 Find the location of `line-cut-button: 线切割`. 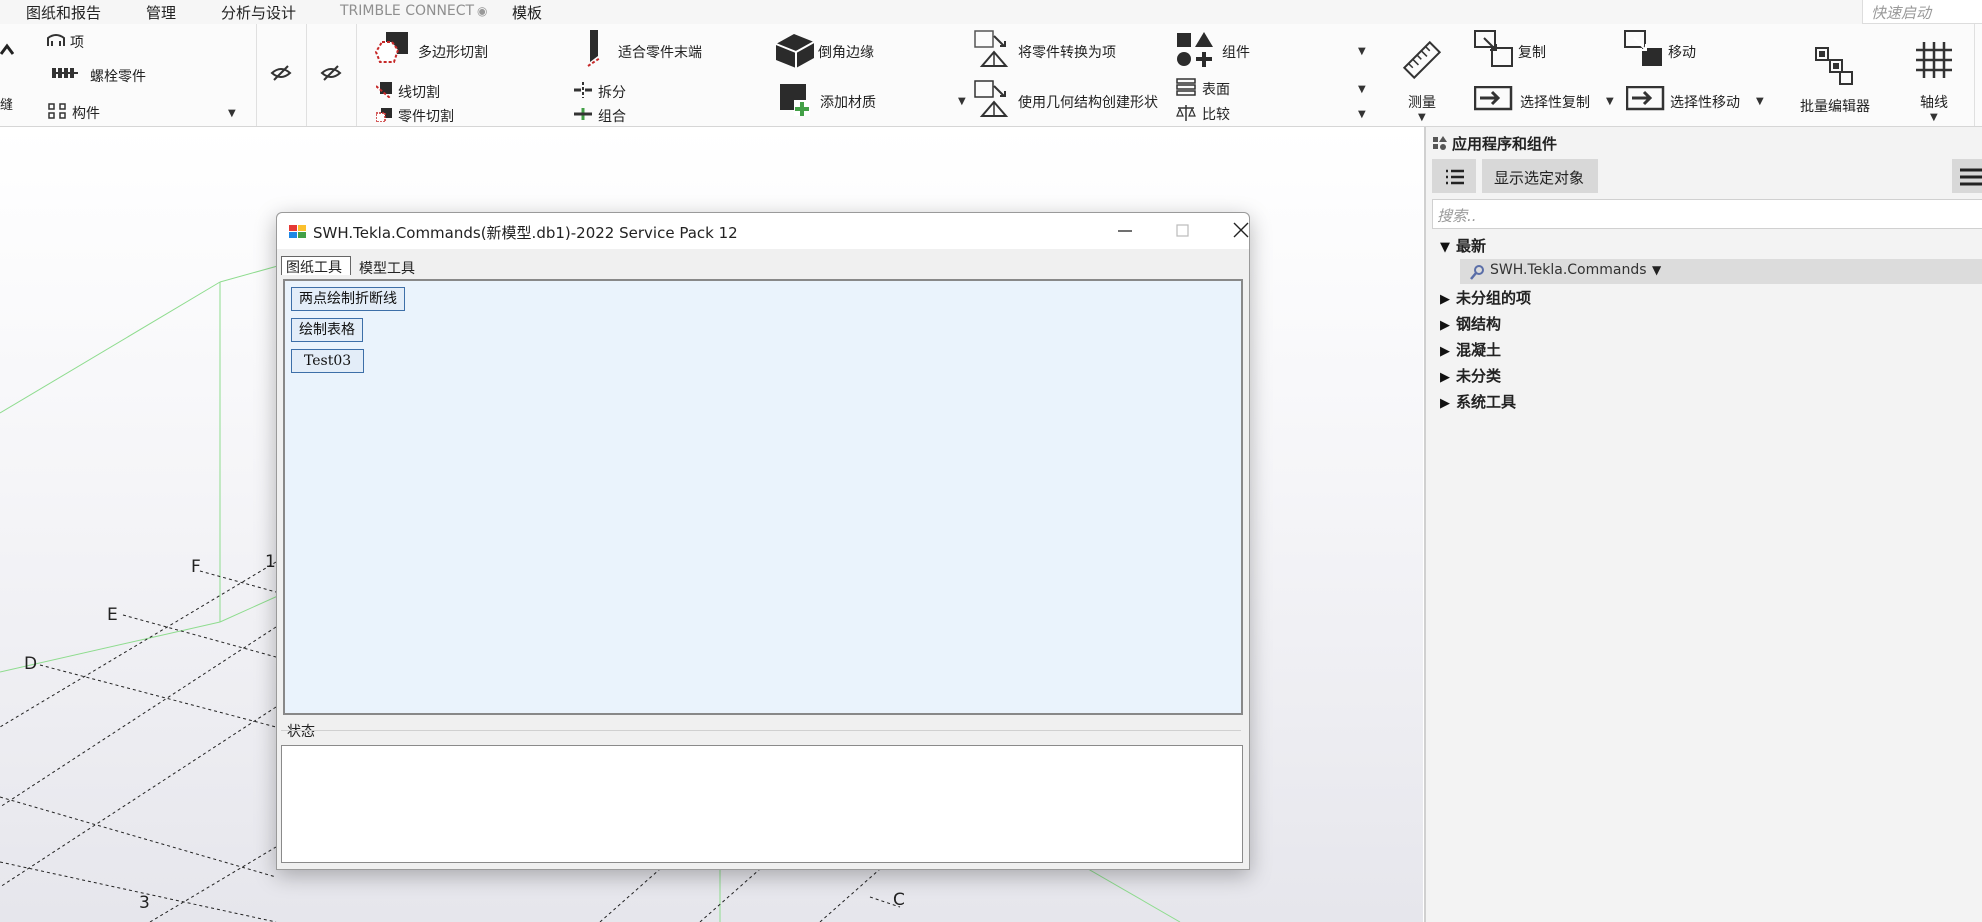

line-cut-button: 线切割 is located at coordinates (419, 92).